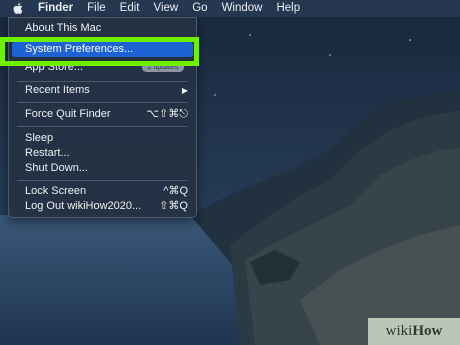 The image size is (460, 345). Describe the element at coordinates (57, 90) in the screenshot. I see `menu-item-label: Recent Items` at that location.